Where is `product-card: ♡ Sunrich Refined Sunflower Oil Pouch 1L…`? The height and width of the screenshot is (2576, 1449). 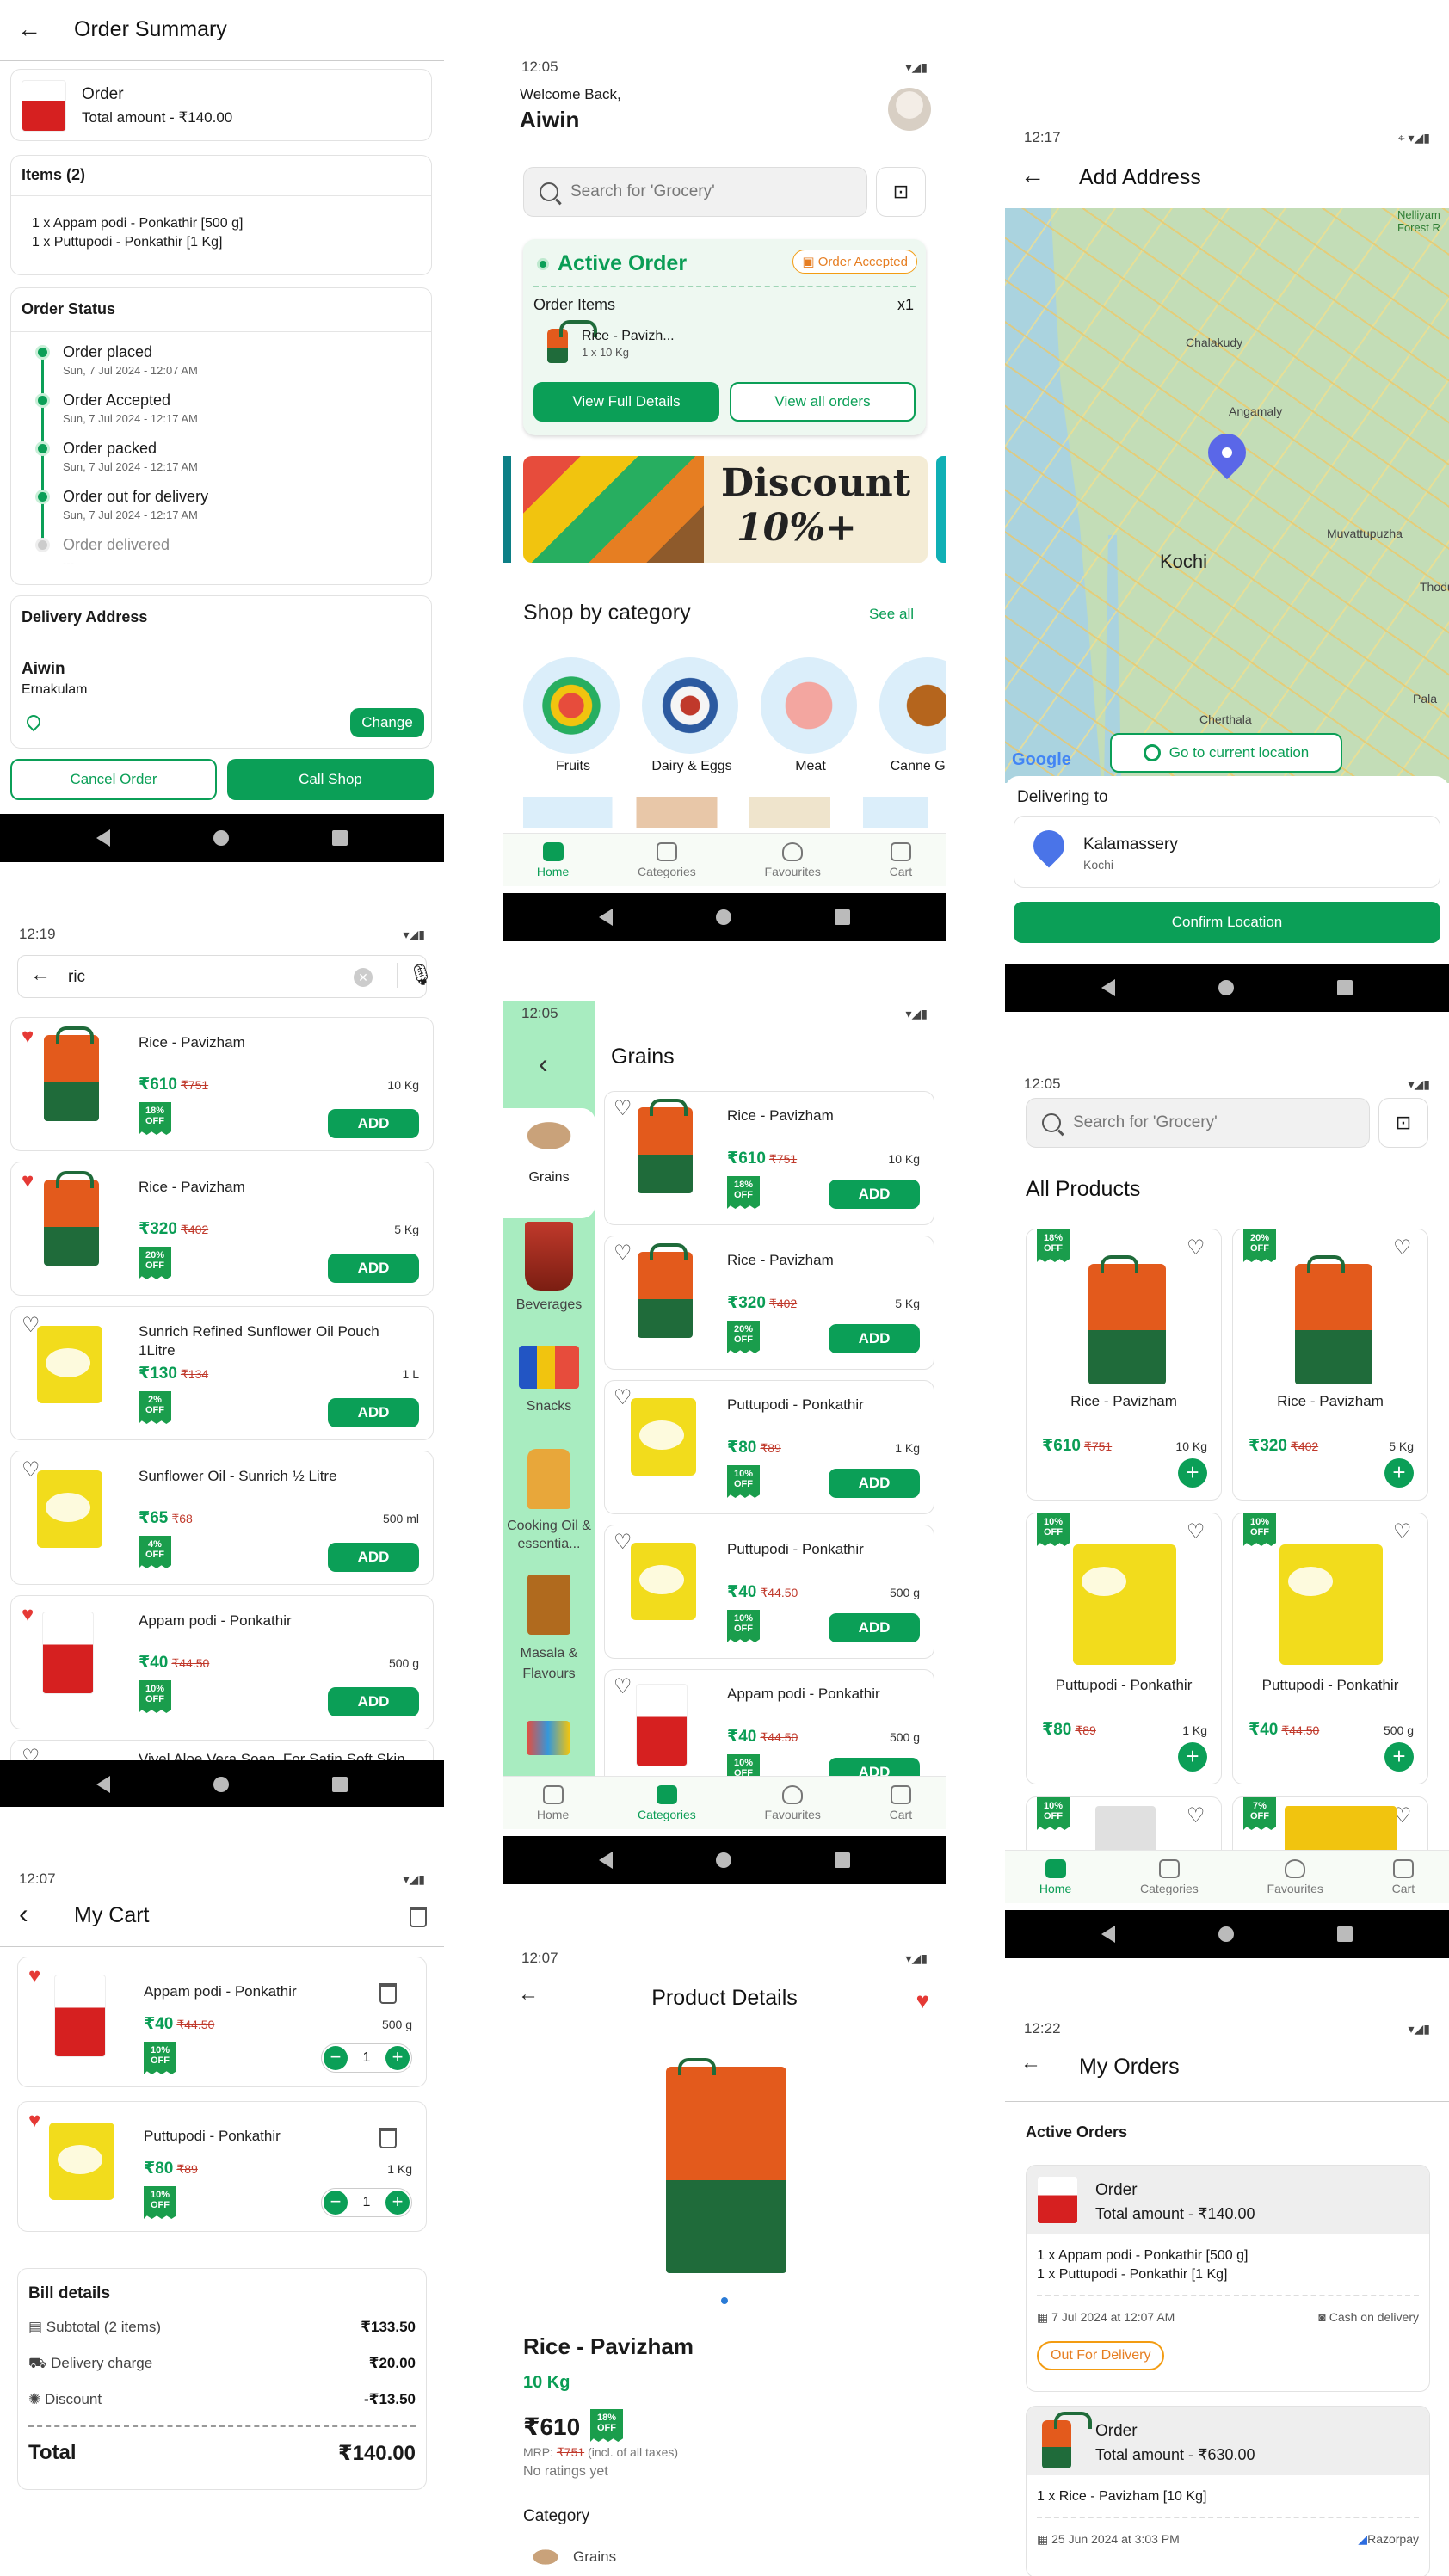
product-card: ♡ Sunrich Refined Sunflower Oil Pouch 1L… is located at coordinates (222, 1373).